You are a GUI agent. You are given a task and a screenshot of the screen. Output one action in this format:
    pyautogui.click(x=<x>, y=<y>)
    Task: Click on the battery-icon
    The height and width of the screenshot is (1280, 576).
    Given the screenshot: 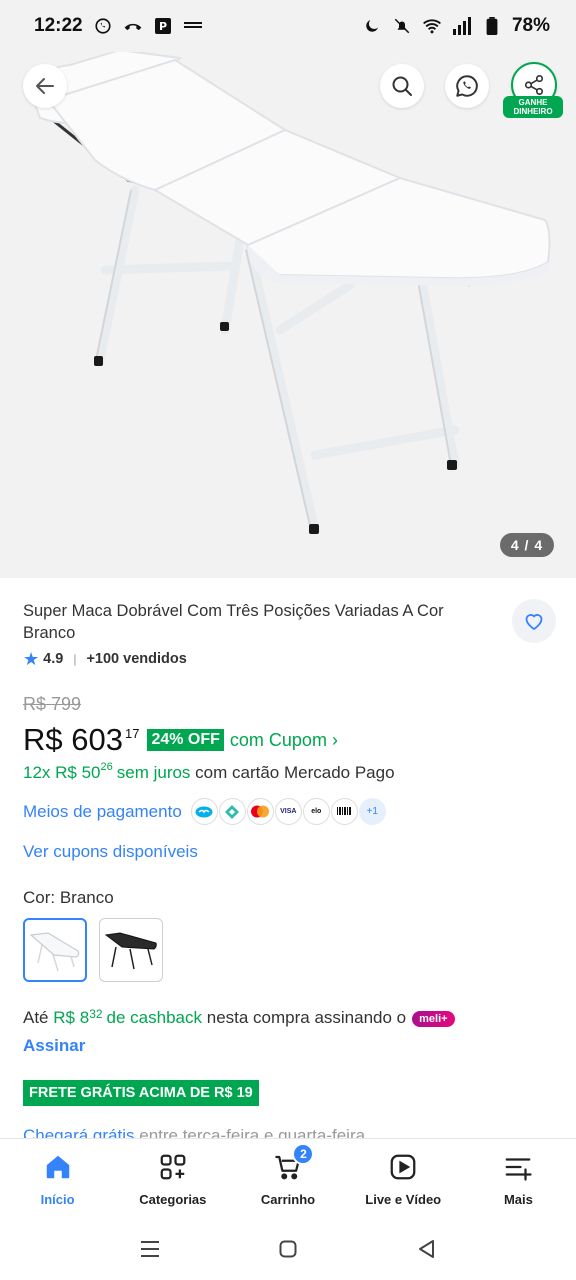 What is the action you would take?
    pyautogui.click(x=492, y=26)
    